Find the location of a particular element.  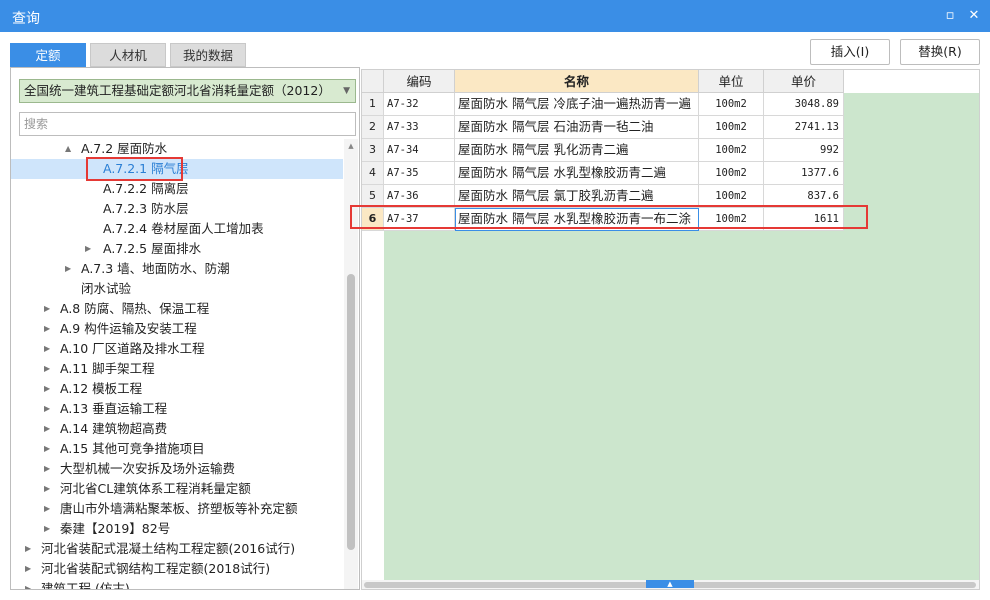

tree-item: A.7.2.2 隔离层 is located at coordinates (177, 189).